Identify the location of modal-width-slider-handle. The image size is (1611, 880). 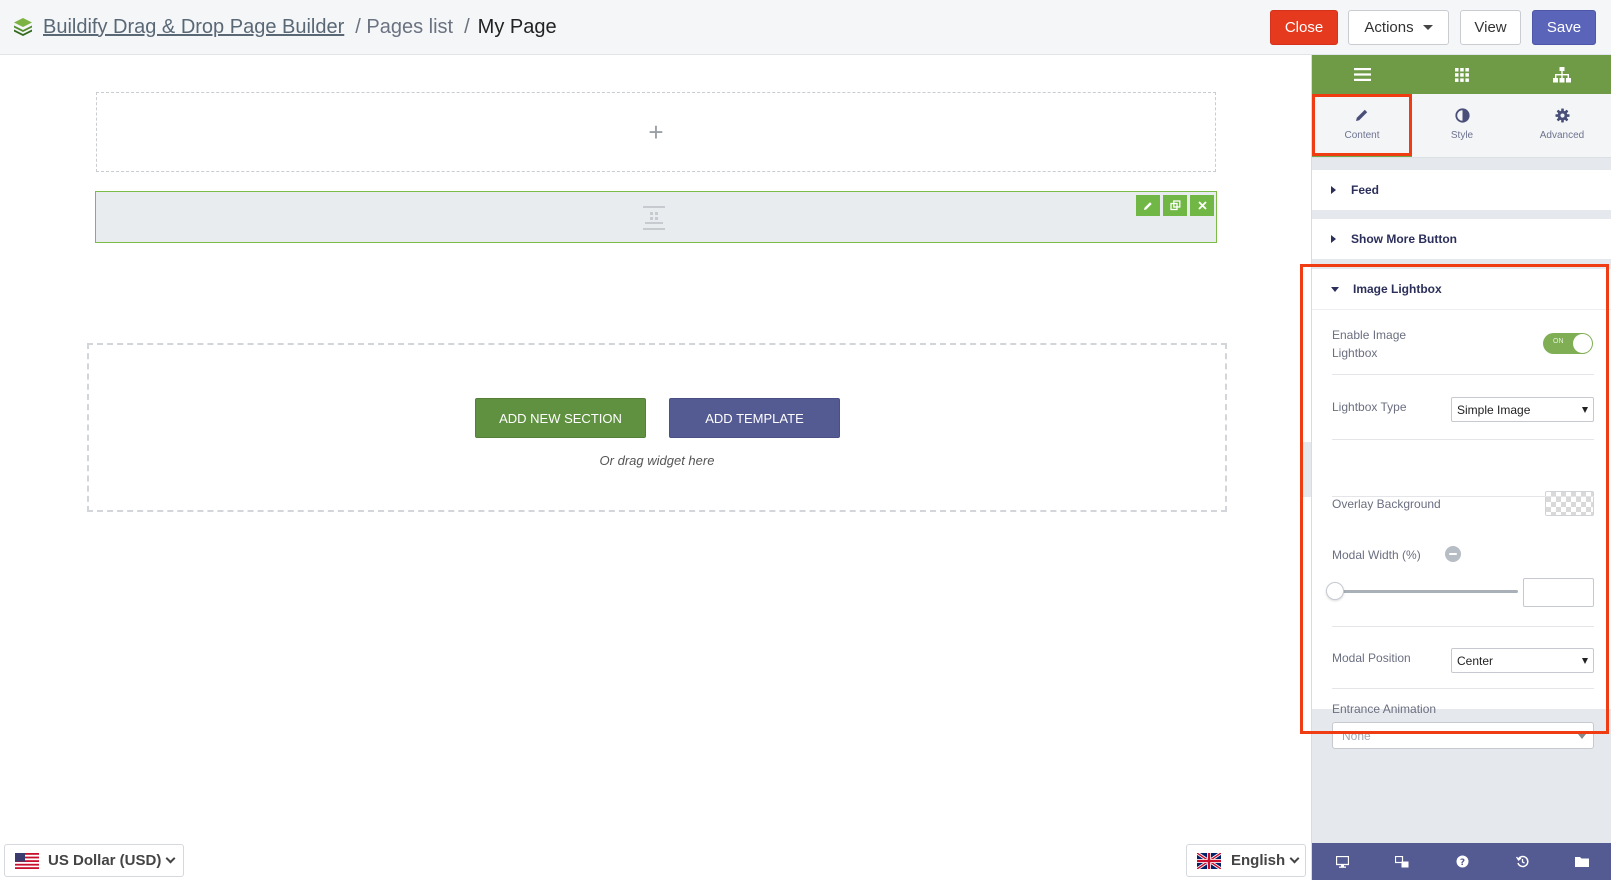
(1335, 591).